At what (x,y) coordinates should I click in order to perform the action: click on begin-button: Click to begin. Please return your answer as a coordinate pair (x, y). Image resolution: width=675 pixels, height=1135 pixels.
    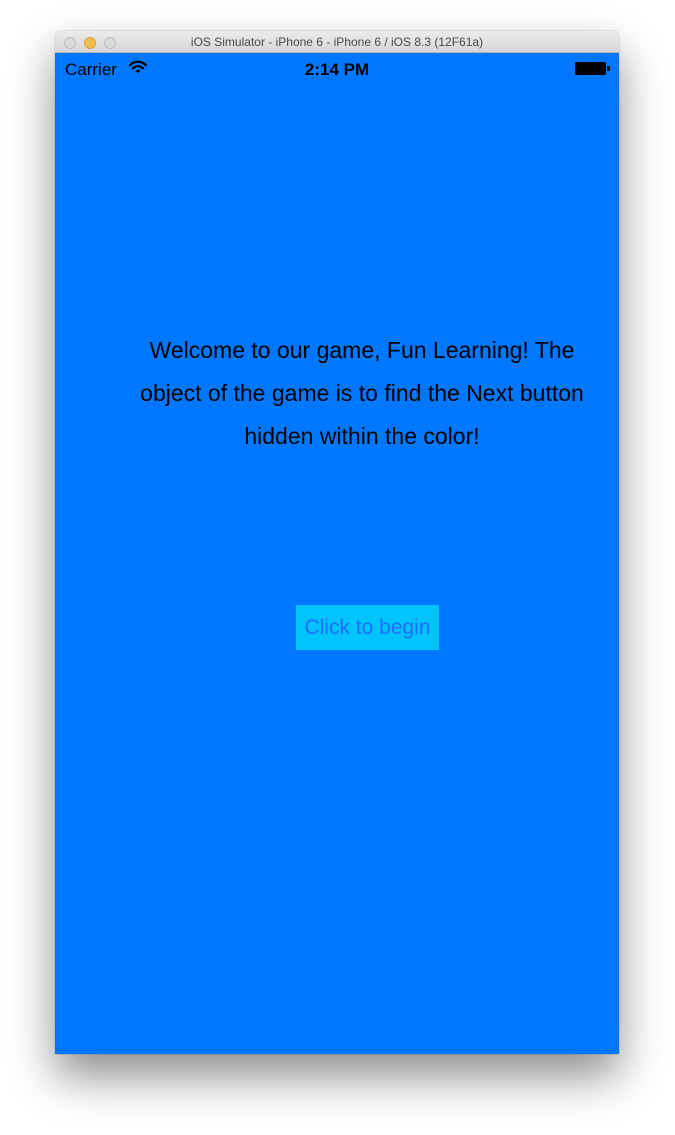
    Looking at the image, I should click on (367, 627).